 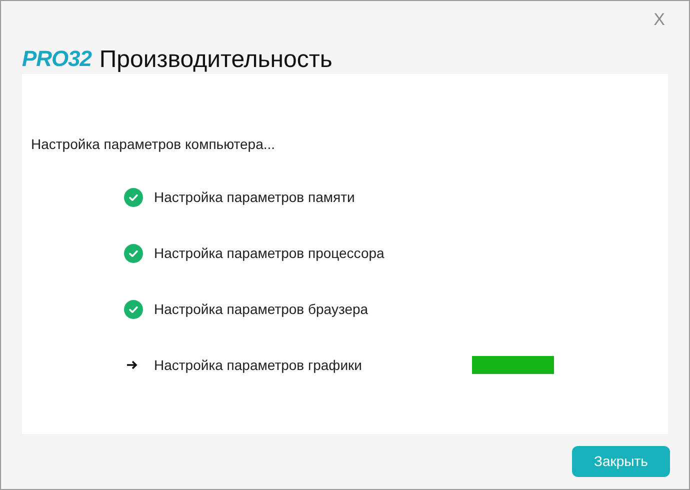 I want to click on step-label: Настройка параметров графики, so click(x=258, y=365).